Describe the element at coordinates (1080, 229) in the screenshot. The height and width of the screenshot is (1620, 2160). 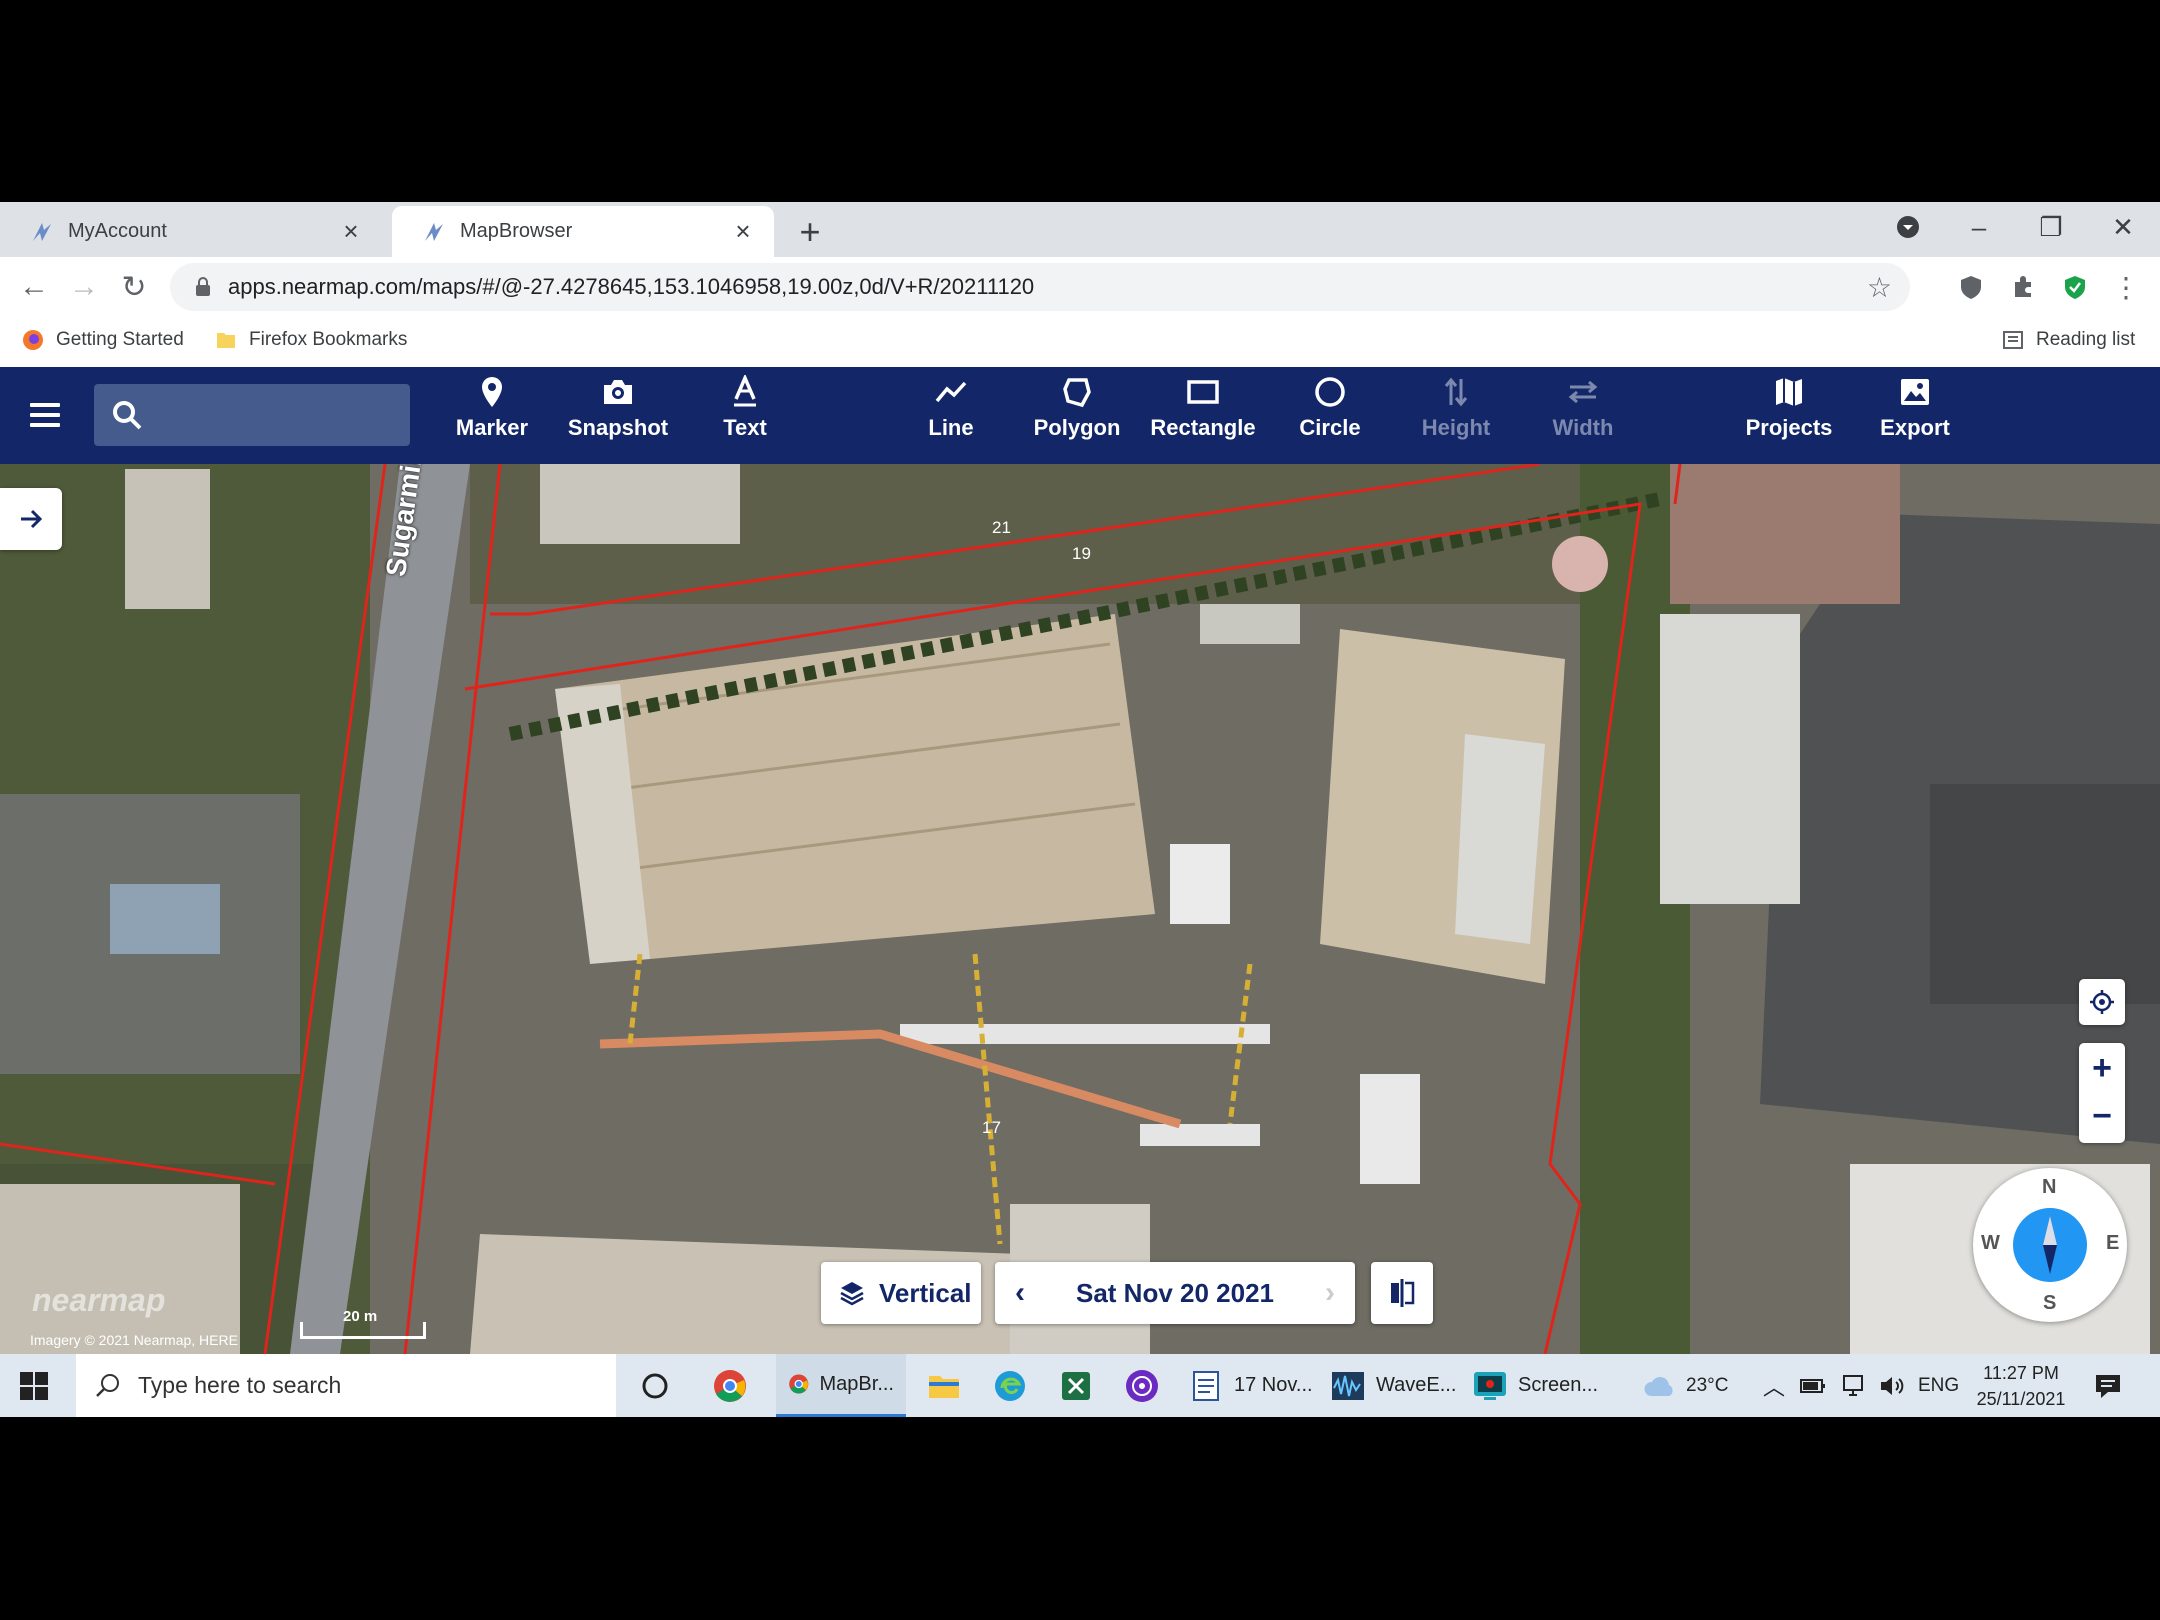
I see `browser-tab-strip: MyAccount × MapBrowser × + – ❐ ✕` at that location.